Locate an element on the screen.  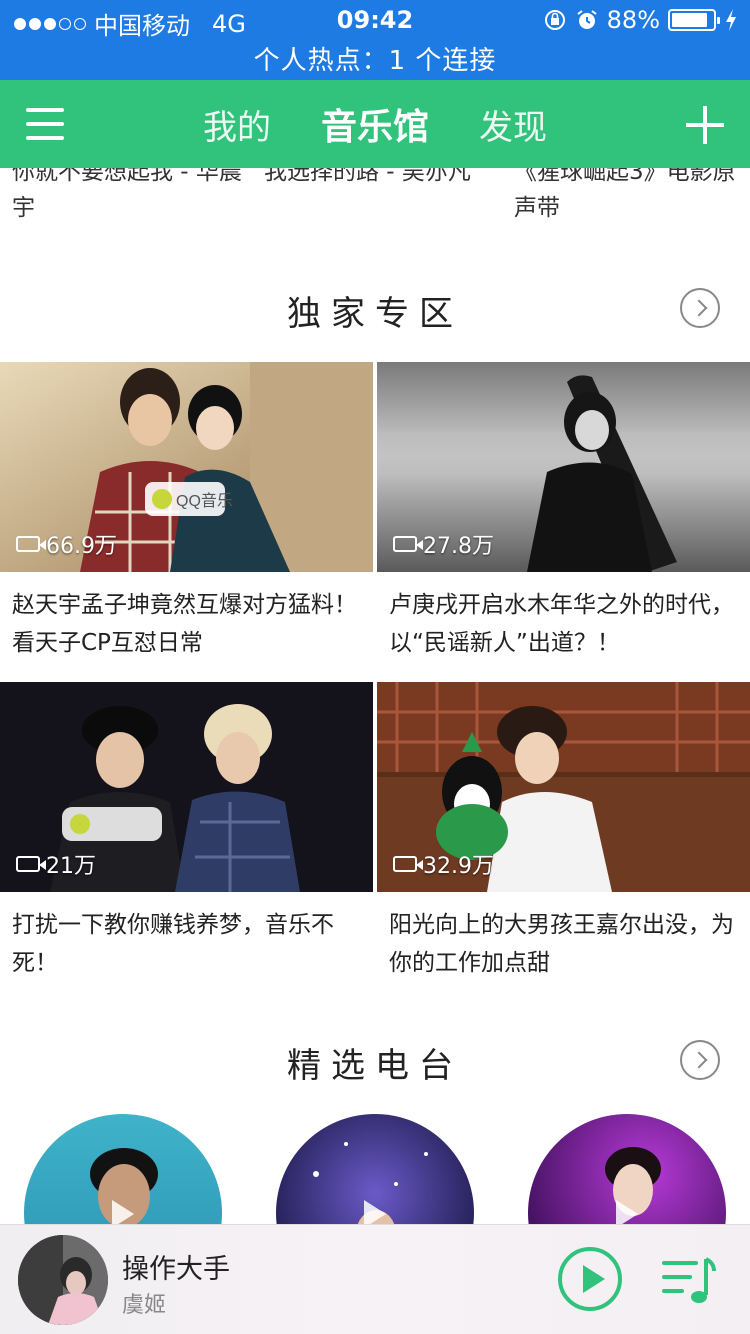
section-title-radio: 精选电台 is located at coordinates (375, 1066).